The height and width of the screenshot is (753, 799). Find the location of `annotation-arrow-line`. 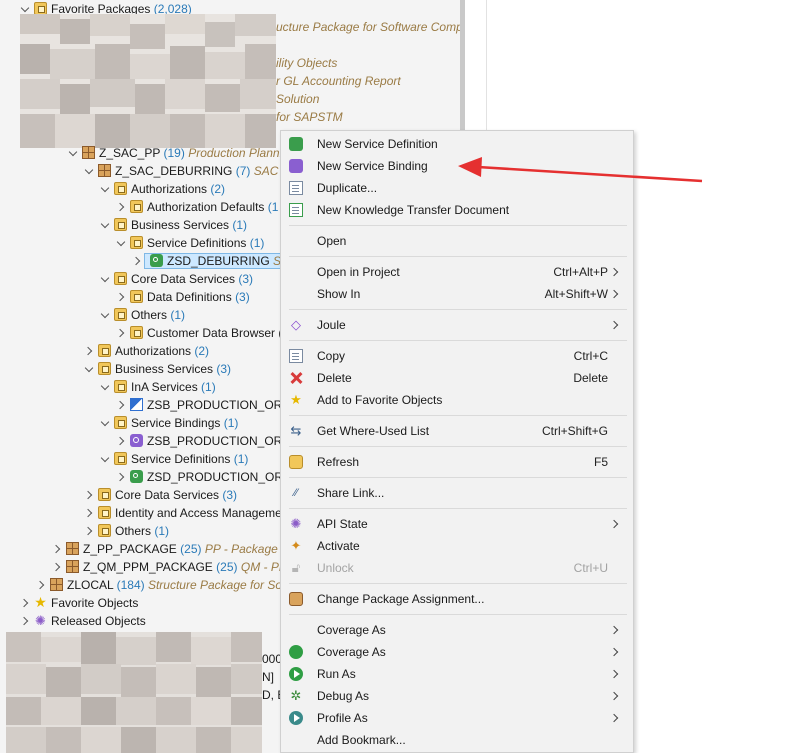

annotation-arrow-line is located at coordinates (590, 174).